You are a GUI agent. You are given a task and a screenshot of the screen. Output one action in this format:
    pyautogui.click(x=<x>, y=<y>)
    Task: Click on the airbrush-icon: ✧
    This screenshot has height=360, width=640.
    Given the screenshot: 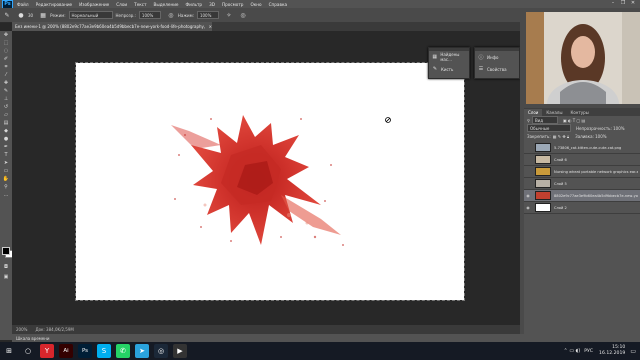 What is the action you would take?
    pyautogui.click(x=229, y=15)
    